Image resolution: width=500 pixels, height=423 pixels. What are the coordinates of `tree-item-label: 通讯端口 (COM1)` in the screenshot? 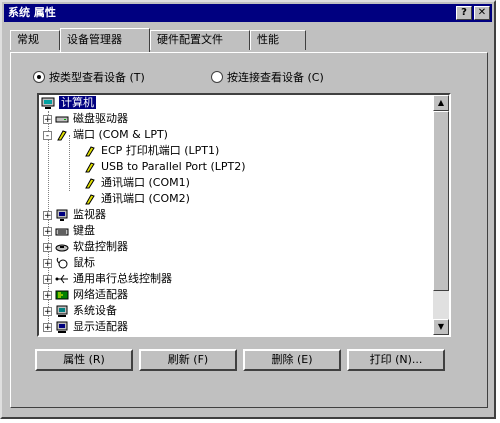 It's located at (145, 182).